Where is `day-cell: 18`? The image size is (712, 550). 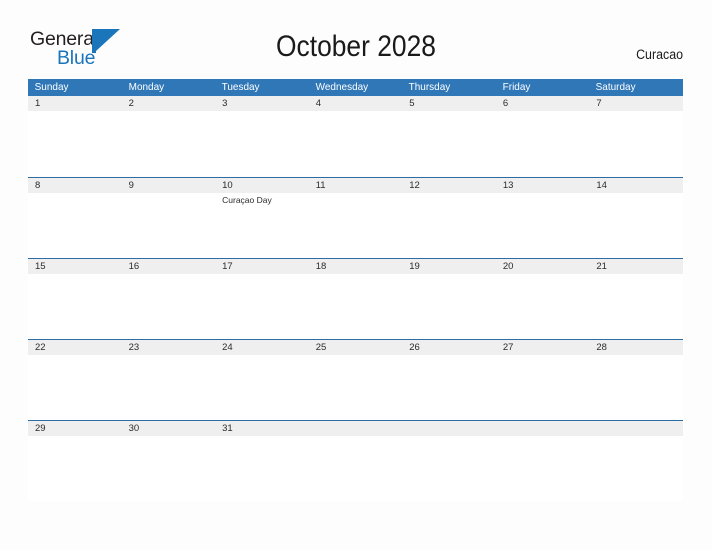 day-cell: 18 is located at coordinates (356, 266).